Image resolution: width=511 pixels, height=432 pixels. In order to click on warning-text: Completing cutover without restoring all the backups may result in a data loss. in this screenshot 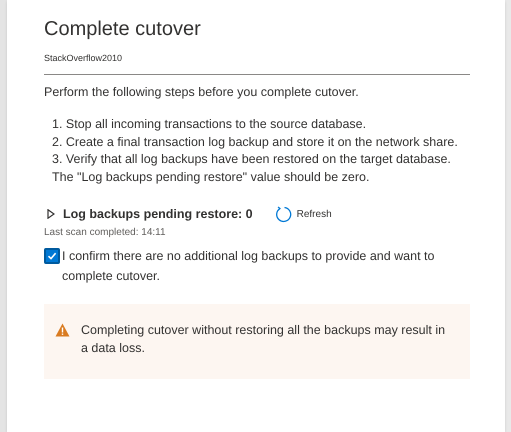, I will do `click(263, 339)`.